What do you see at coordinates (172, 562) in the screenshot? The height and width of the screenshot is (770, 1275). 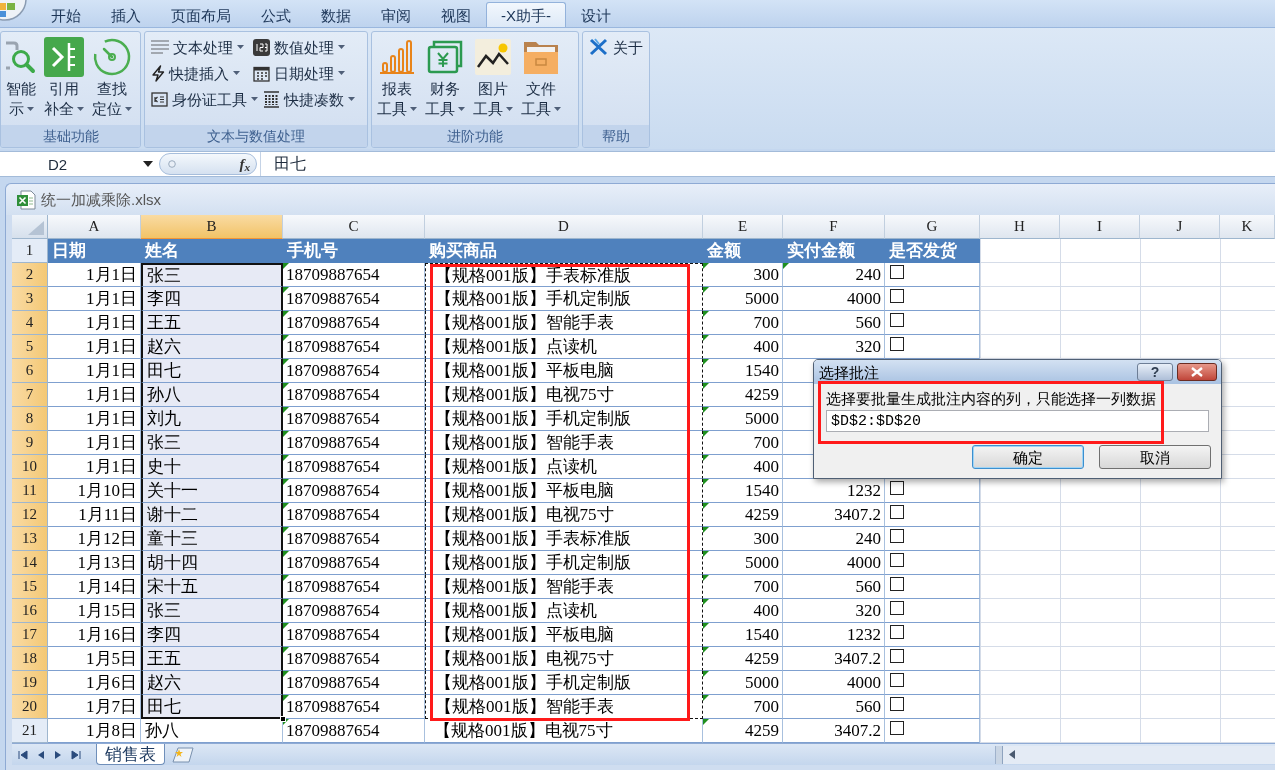 I see `customer-name: 胡十四` at bounding box center [172, 562].